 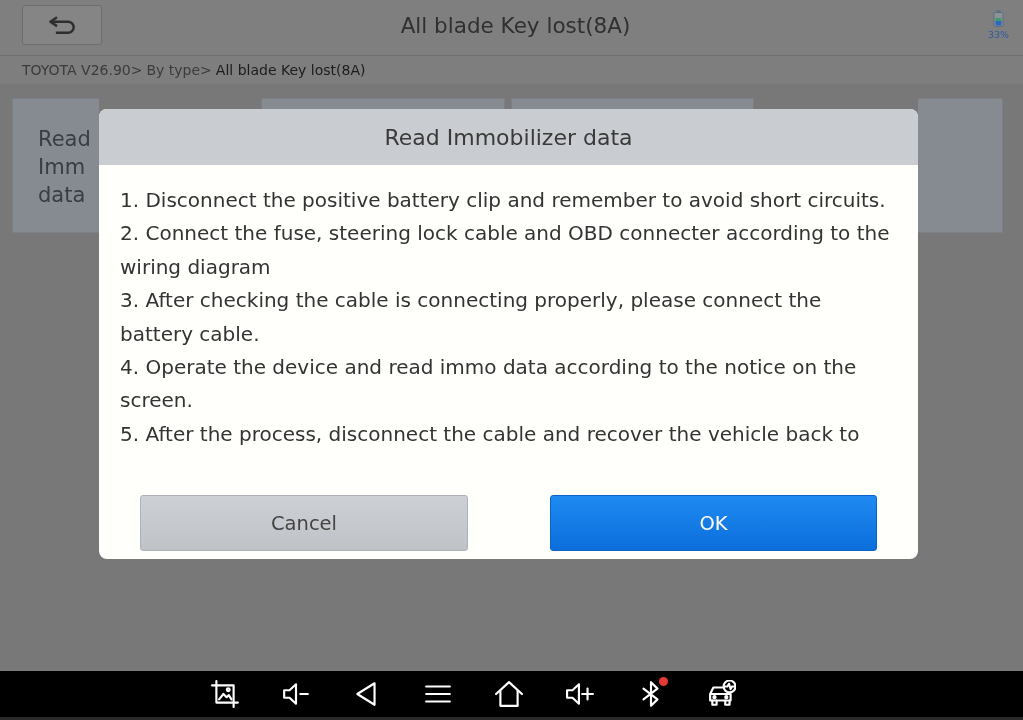 What do you see at coordinates (509, 318) in the screenshot?
I see `instruction-step: 3. After checking the cable is connecting properly, please connect the battery cable.` at bounding box center [509, 318].